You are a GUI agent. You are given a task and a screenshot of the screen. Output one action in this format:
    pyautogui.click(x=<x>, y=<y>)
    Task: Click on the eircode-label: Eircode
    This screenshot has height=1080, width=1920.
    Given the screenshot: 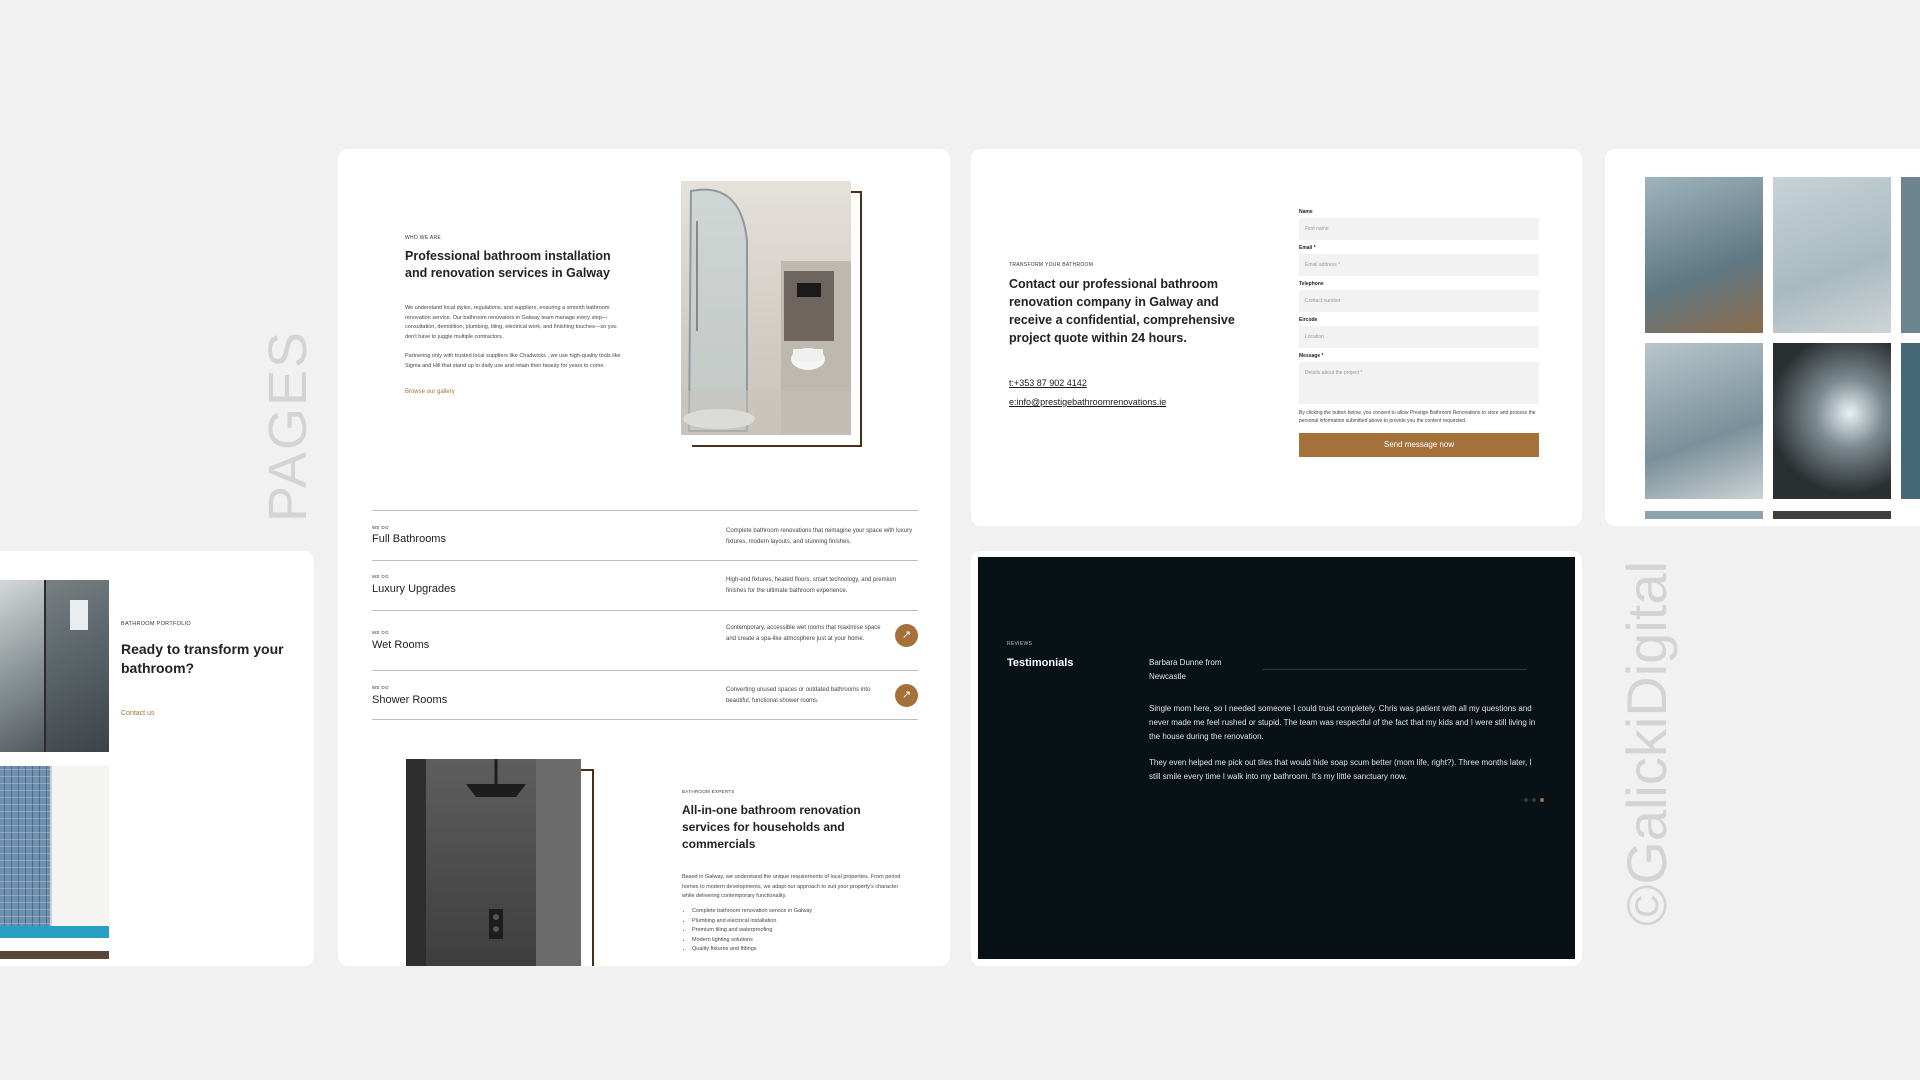 What is the action you would take?
    pyautogui.click(x=1308, y=320)
    